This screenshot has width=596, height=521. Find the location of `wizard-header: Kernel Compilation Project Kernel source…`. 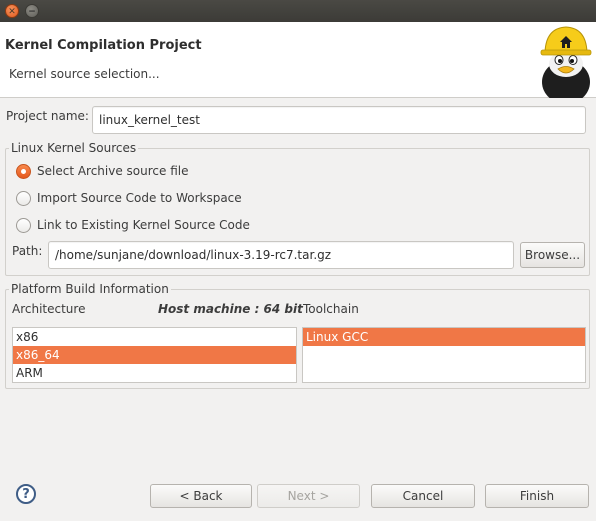

wizard-header: Kernel Compilation Project Kernel source… is located at coordinates (298, 60).